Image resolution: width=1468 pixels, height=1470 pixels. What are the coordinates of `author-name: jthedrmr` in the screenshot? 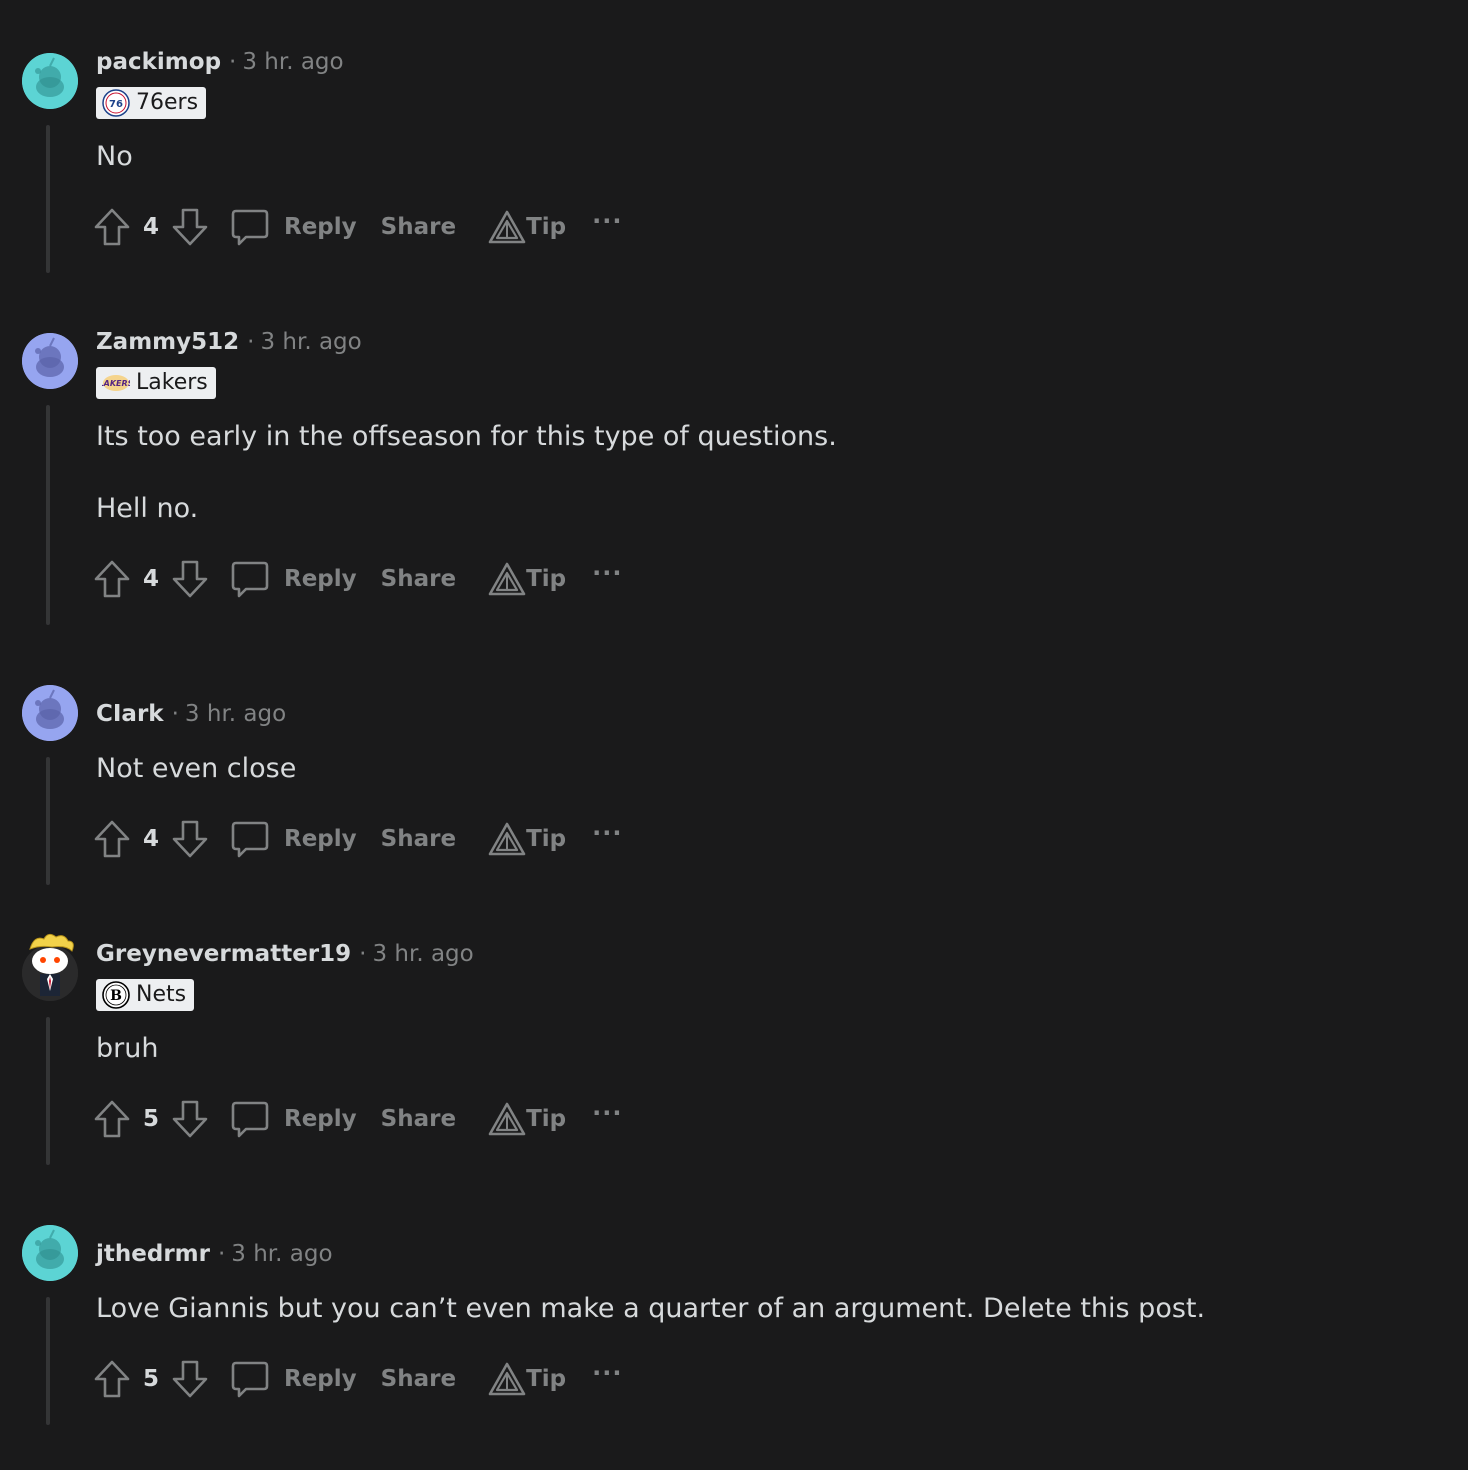 It's located at (153, 1254).